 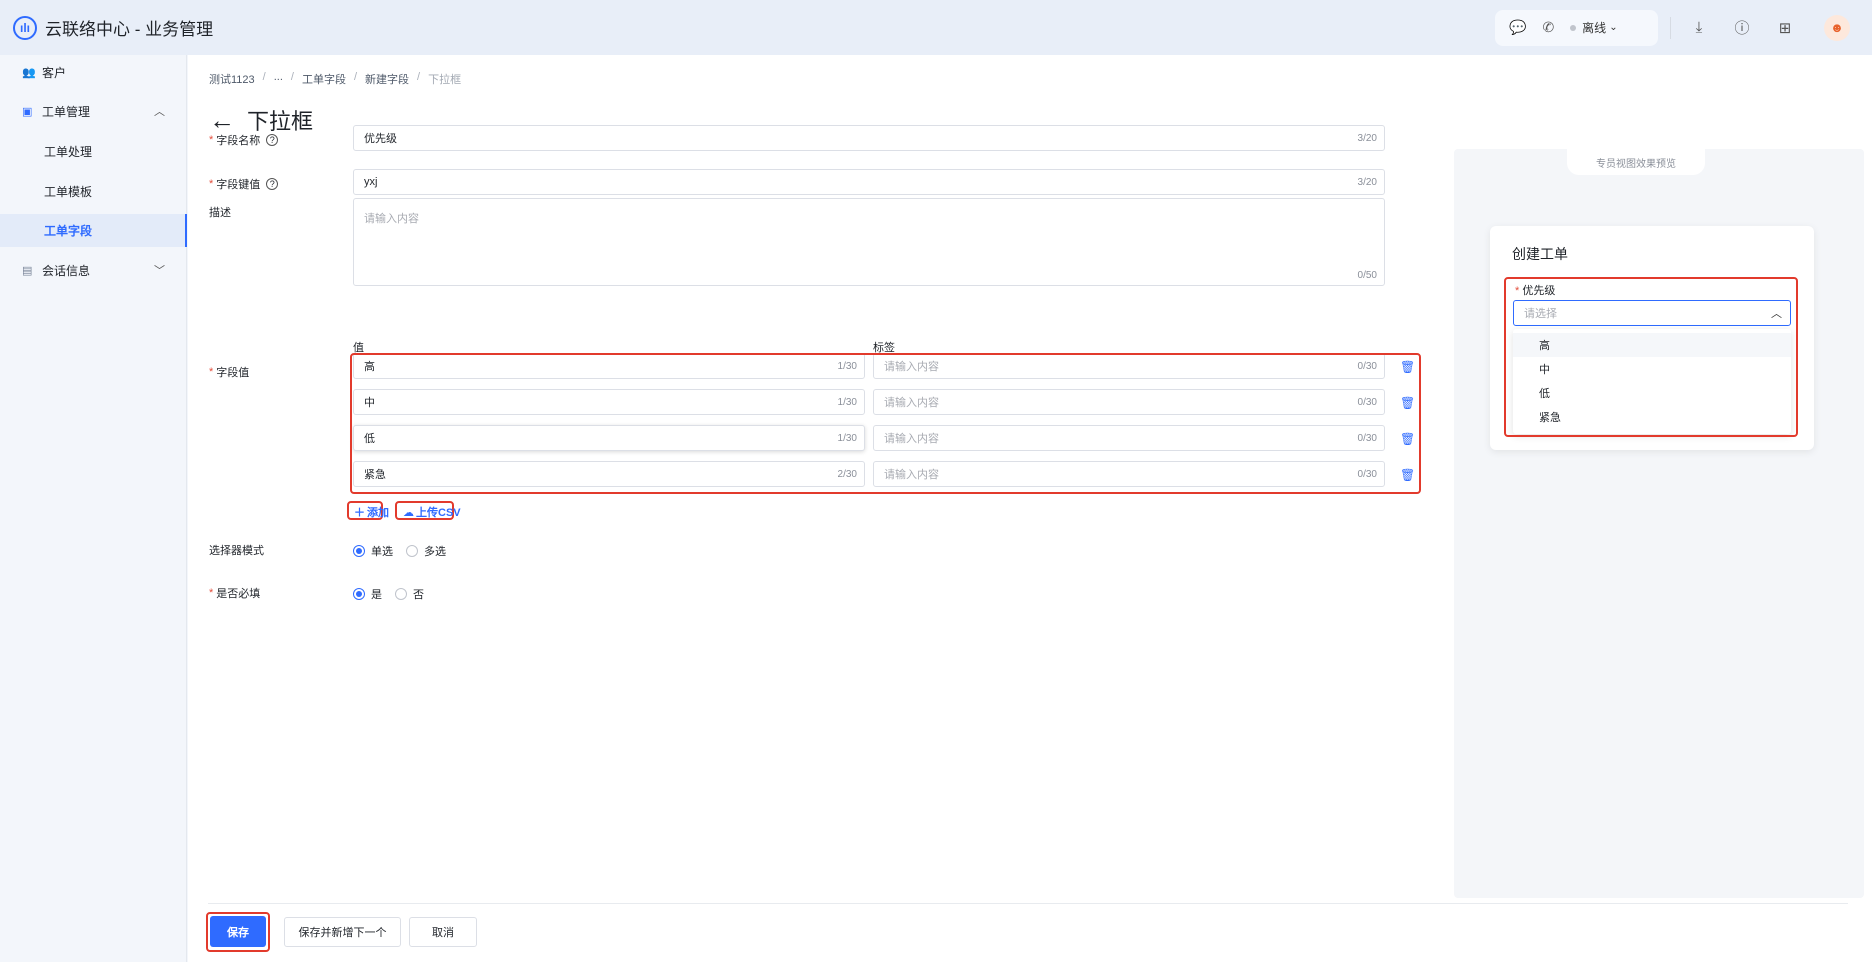 I want to click on field-values-label: * 字段值, so click(x=229, y=372).